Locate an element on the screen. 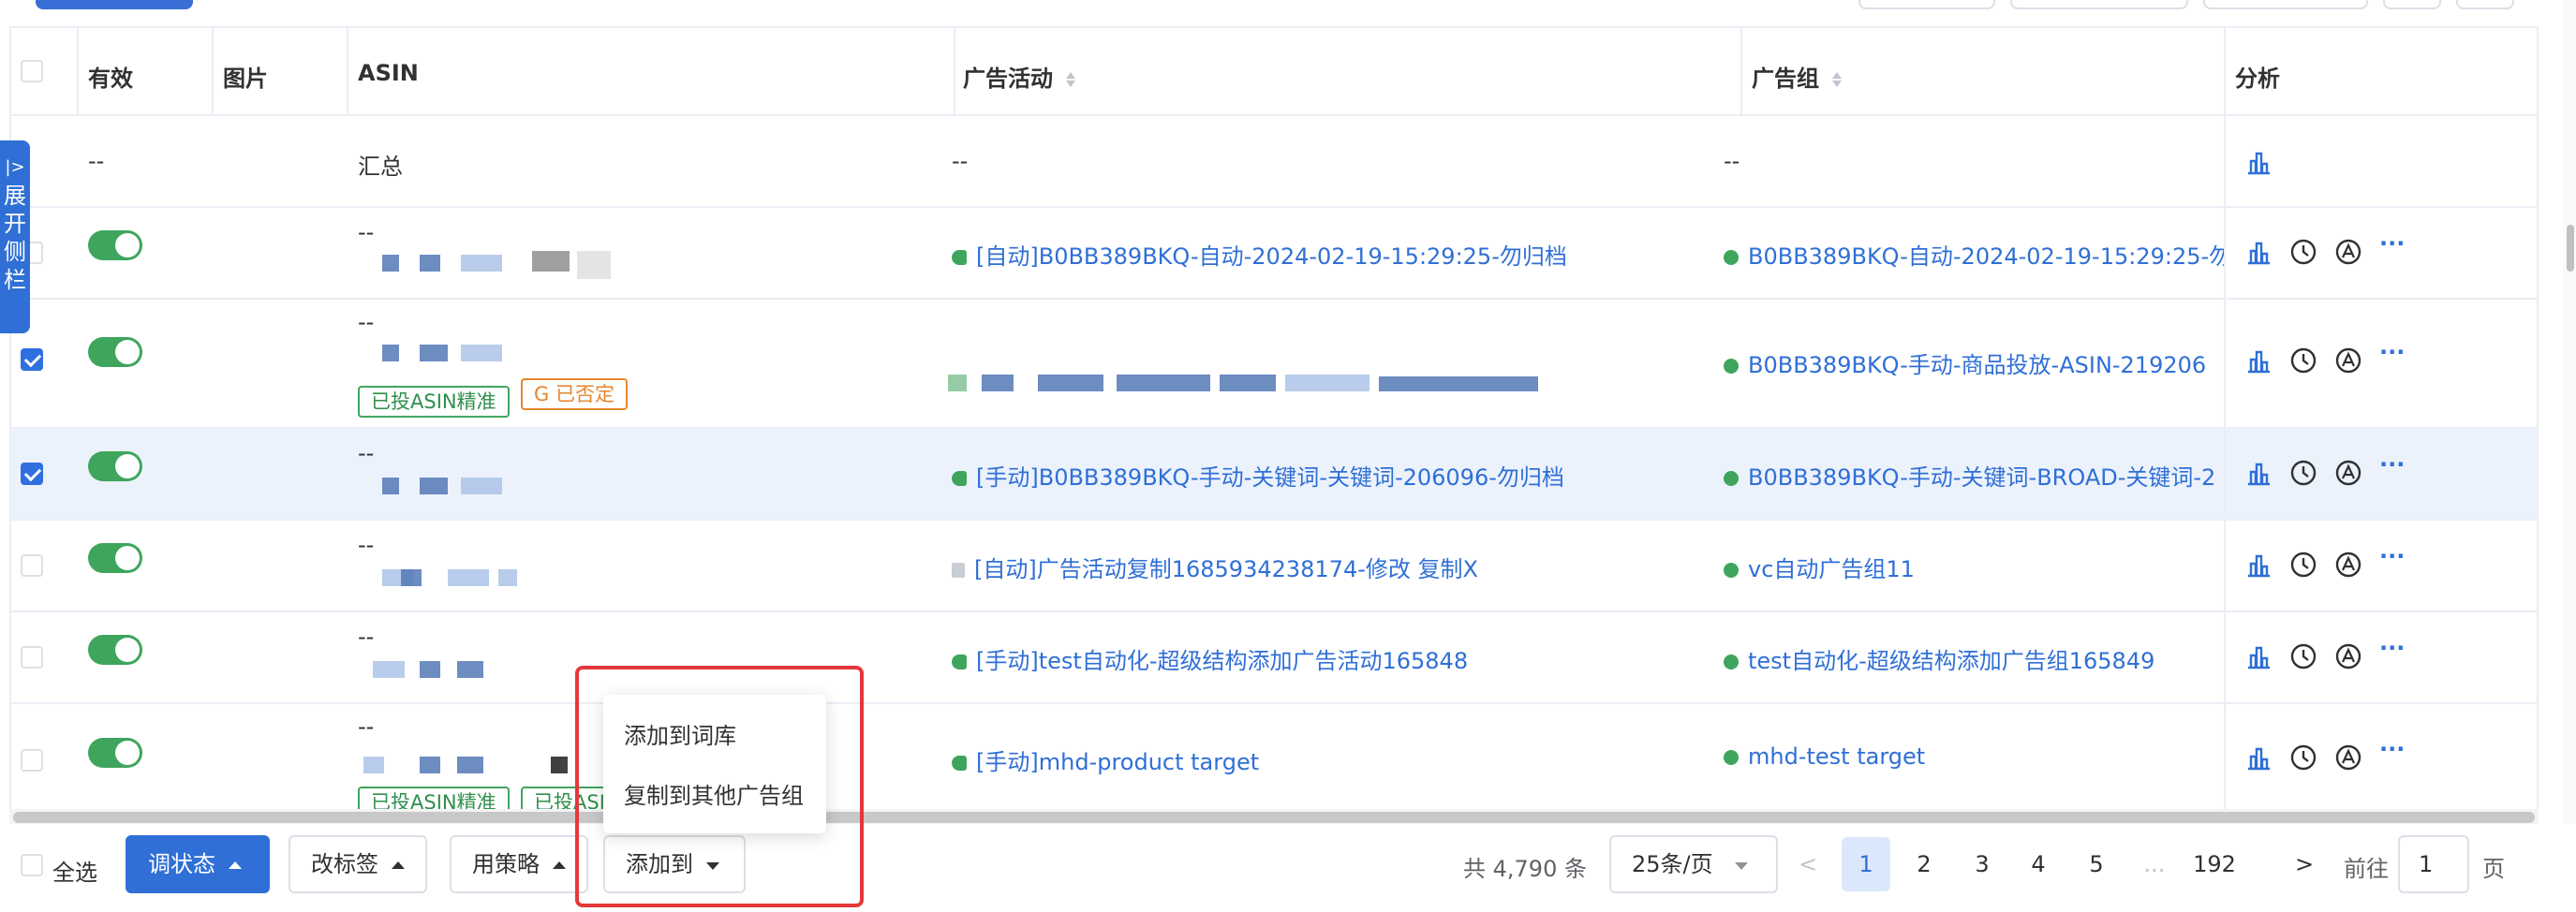 The image size is (2576, 912). side-tab-label: 展 is located at coordinates (15, 196).